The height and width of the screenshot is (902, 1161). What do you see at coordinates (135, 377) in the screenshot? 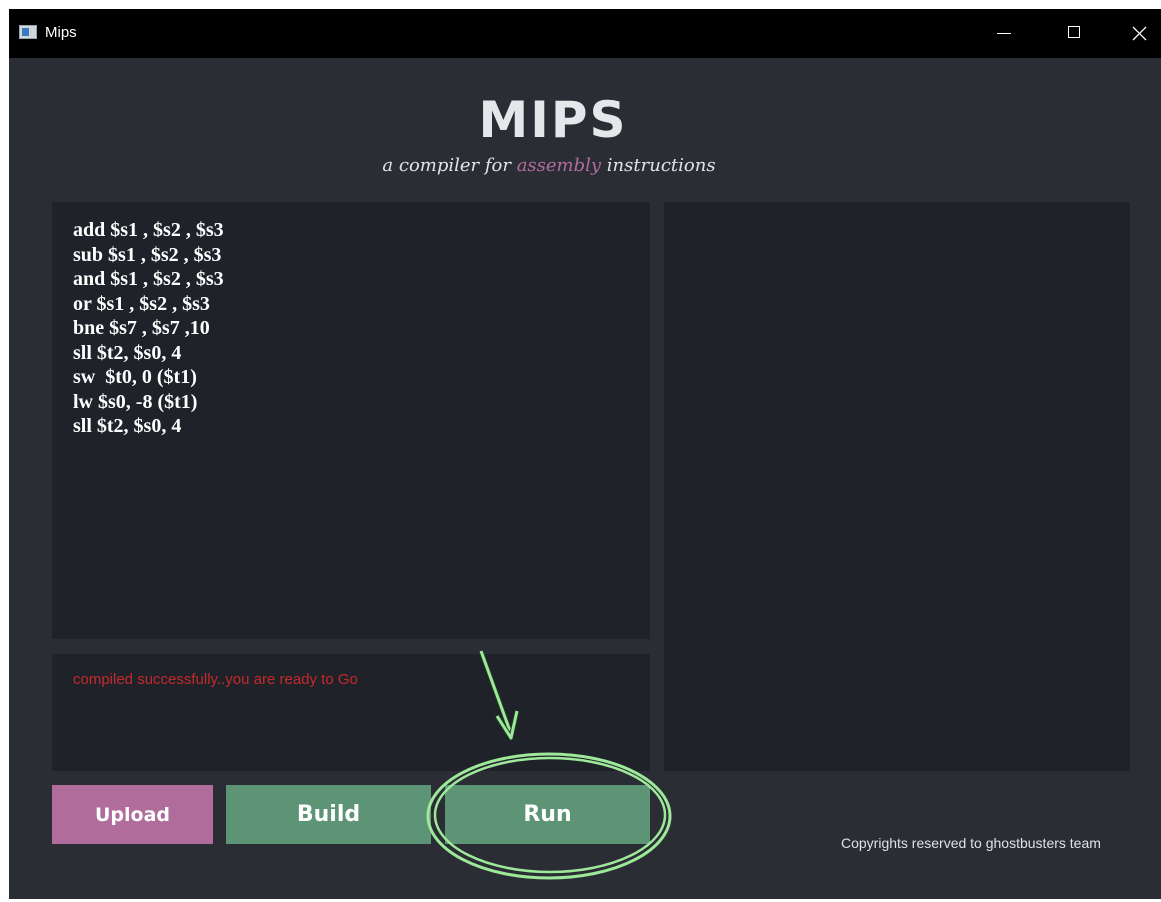
I see `code-line: sw $t0, 0 ($t1)` at bounding box center [135, 377].